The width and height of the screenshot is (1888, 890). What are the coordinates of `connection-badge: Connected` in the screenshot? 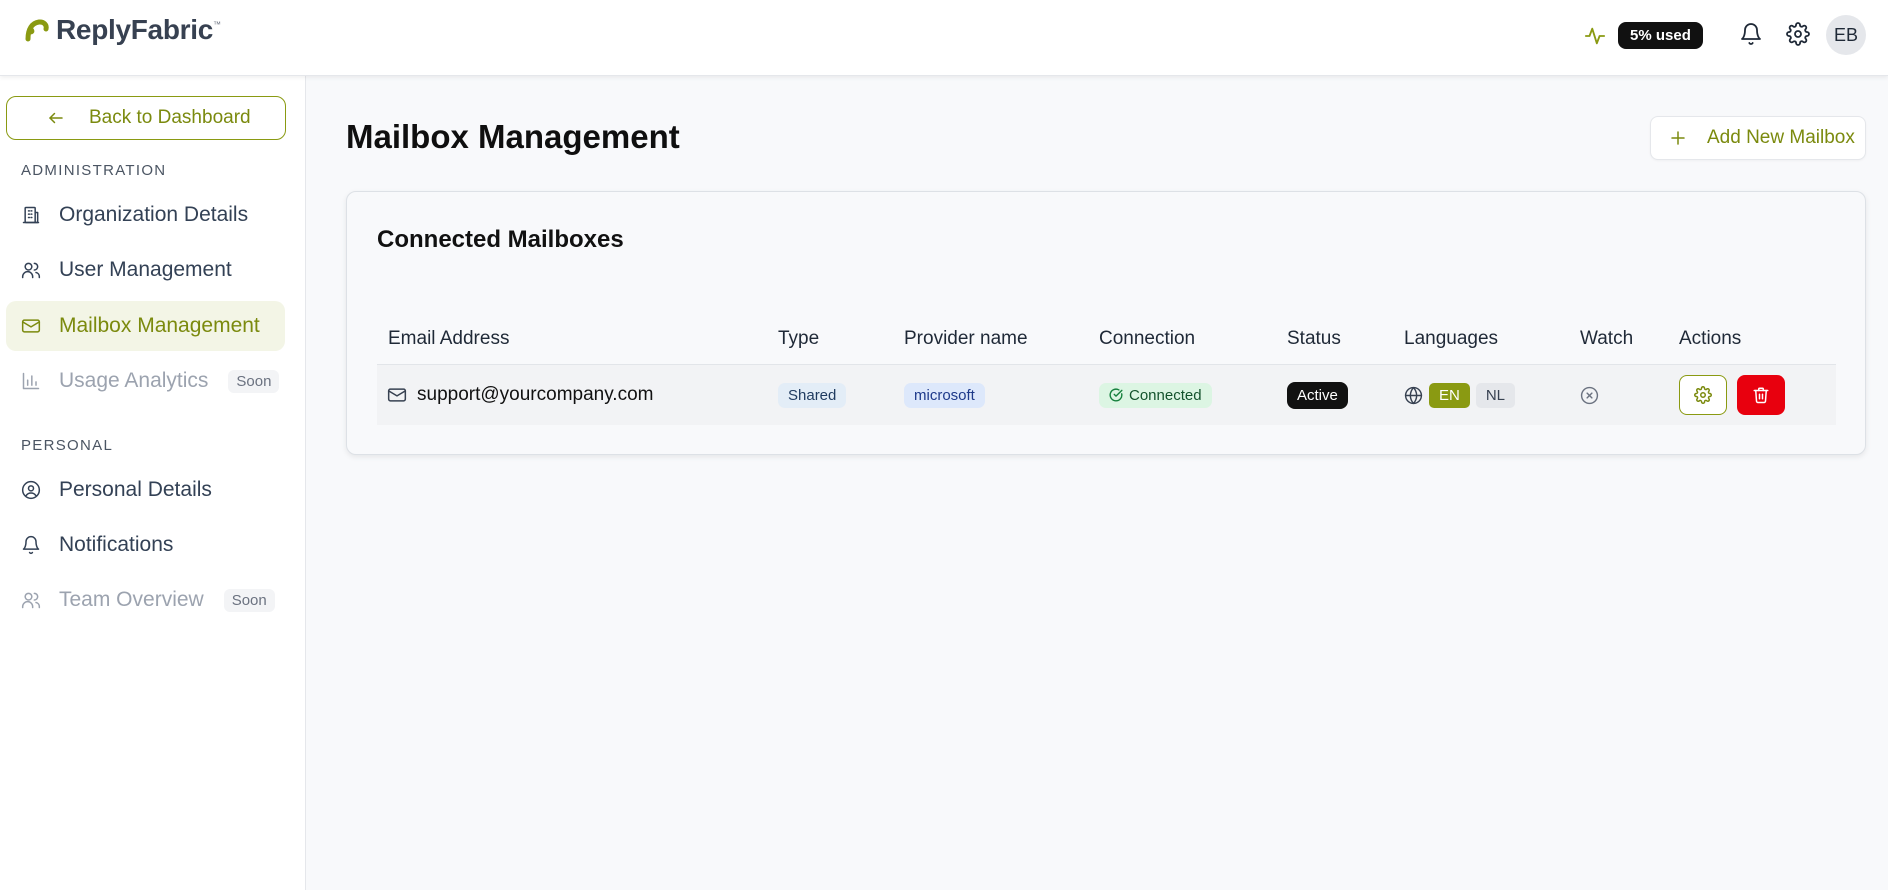 It's located at (1155, 395).